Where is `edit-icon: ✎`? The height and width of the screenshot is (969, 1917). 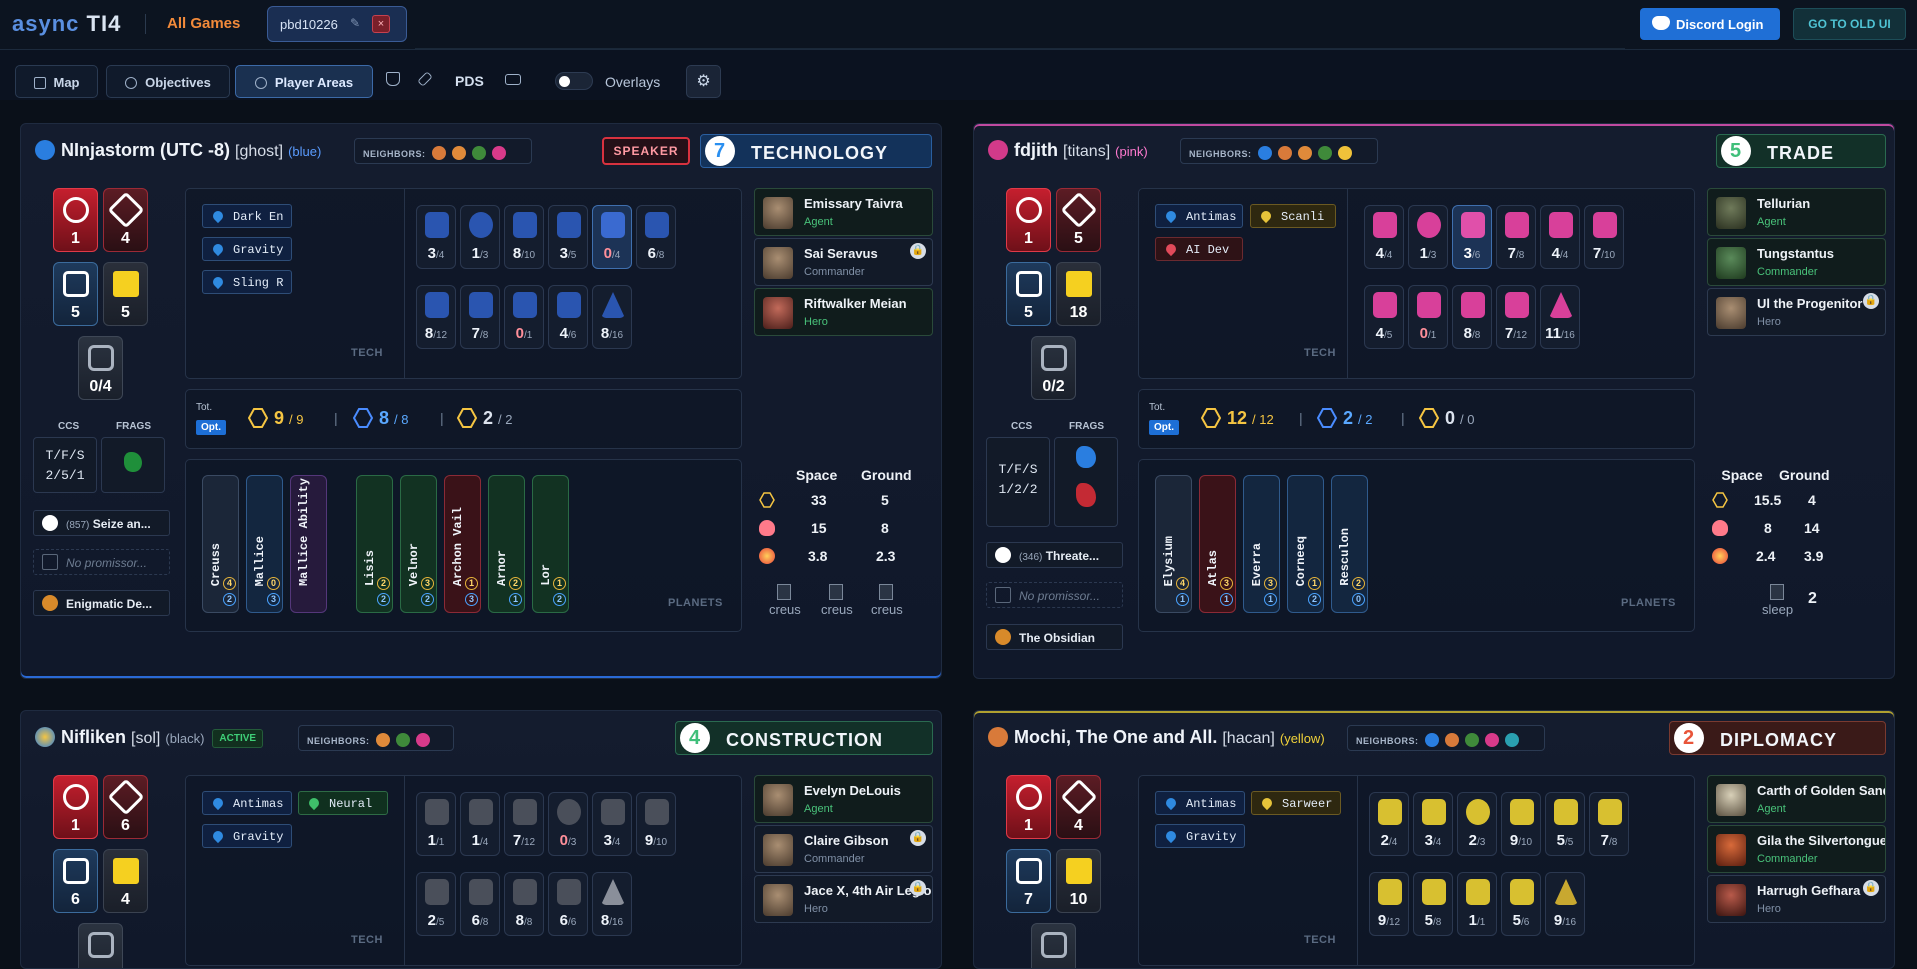
edit-icon: ✎ is located at coordinates (355, 23).